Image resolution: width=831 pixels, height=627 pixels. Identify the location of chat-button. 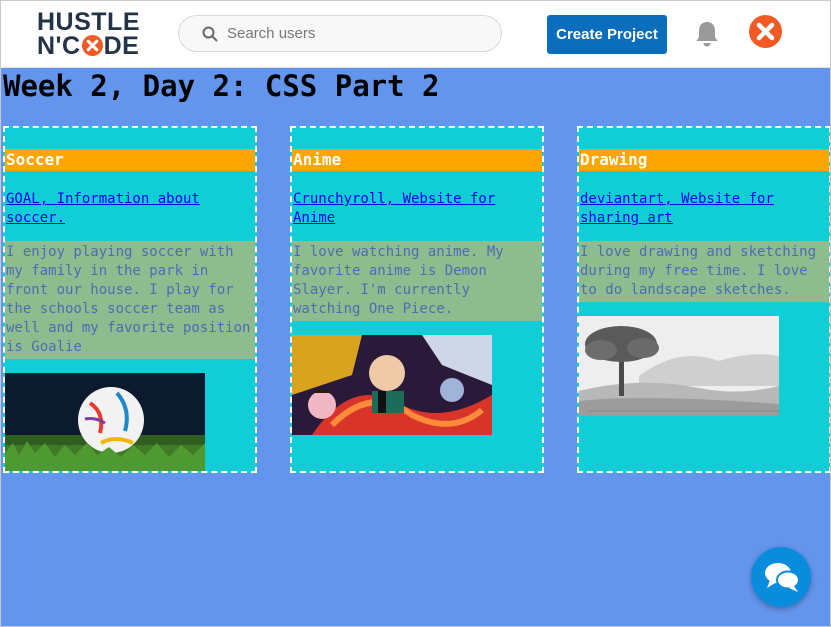
(781, 577).